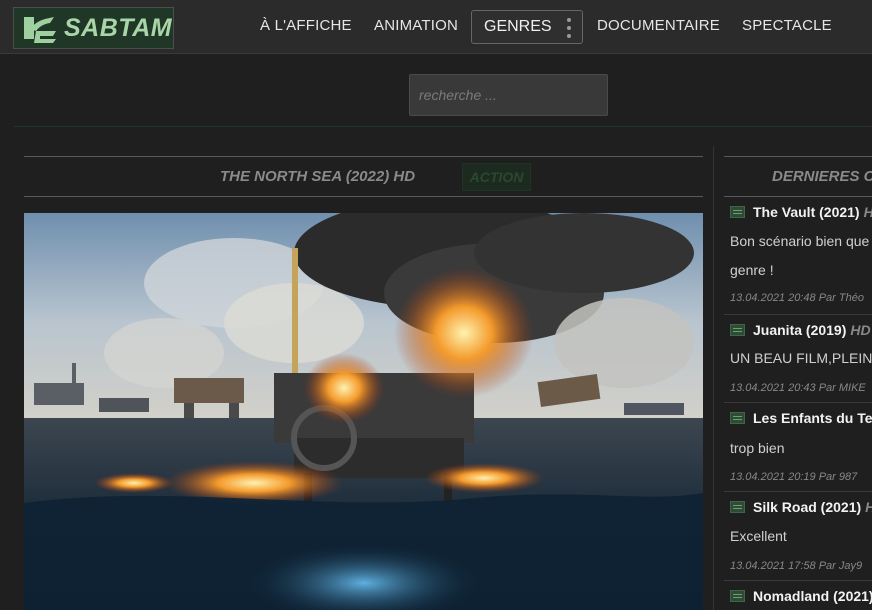 The height and width of the screenshot is (610, 872). I want to click on comment-film-link: Silk Road (2021) H, so click(801, 507).